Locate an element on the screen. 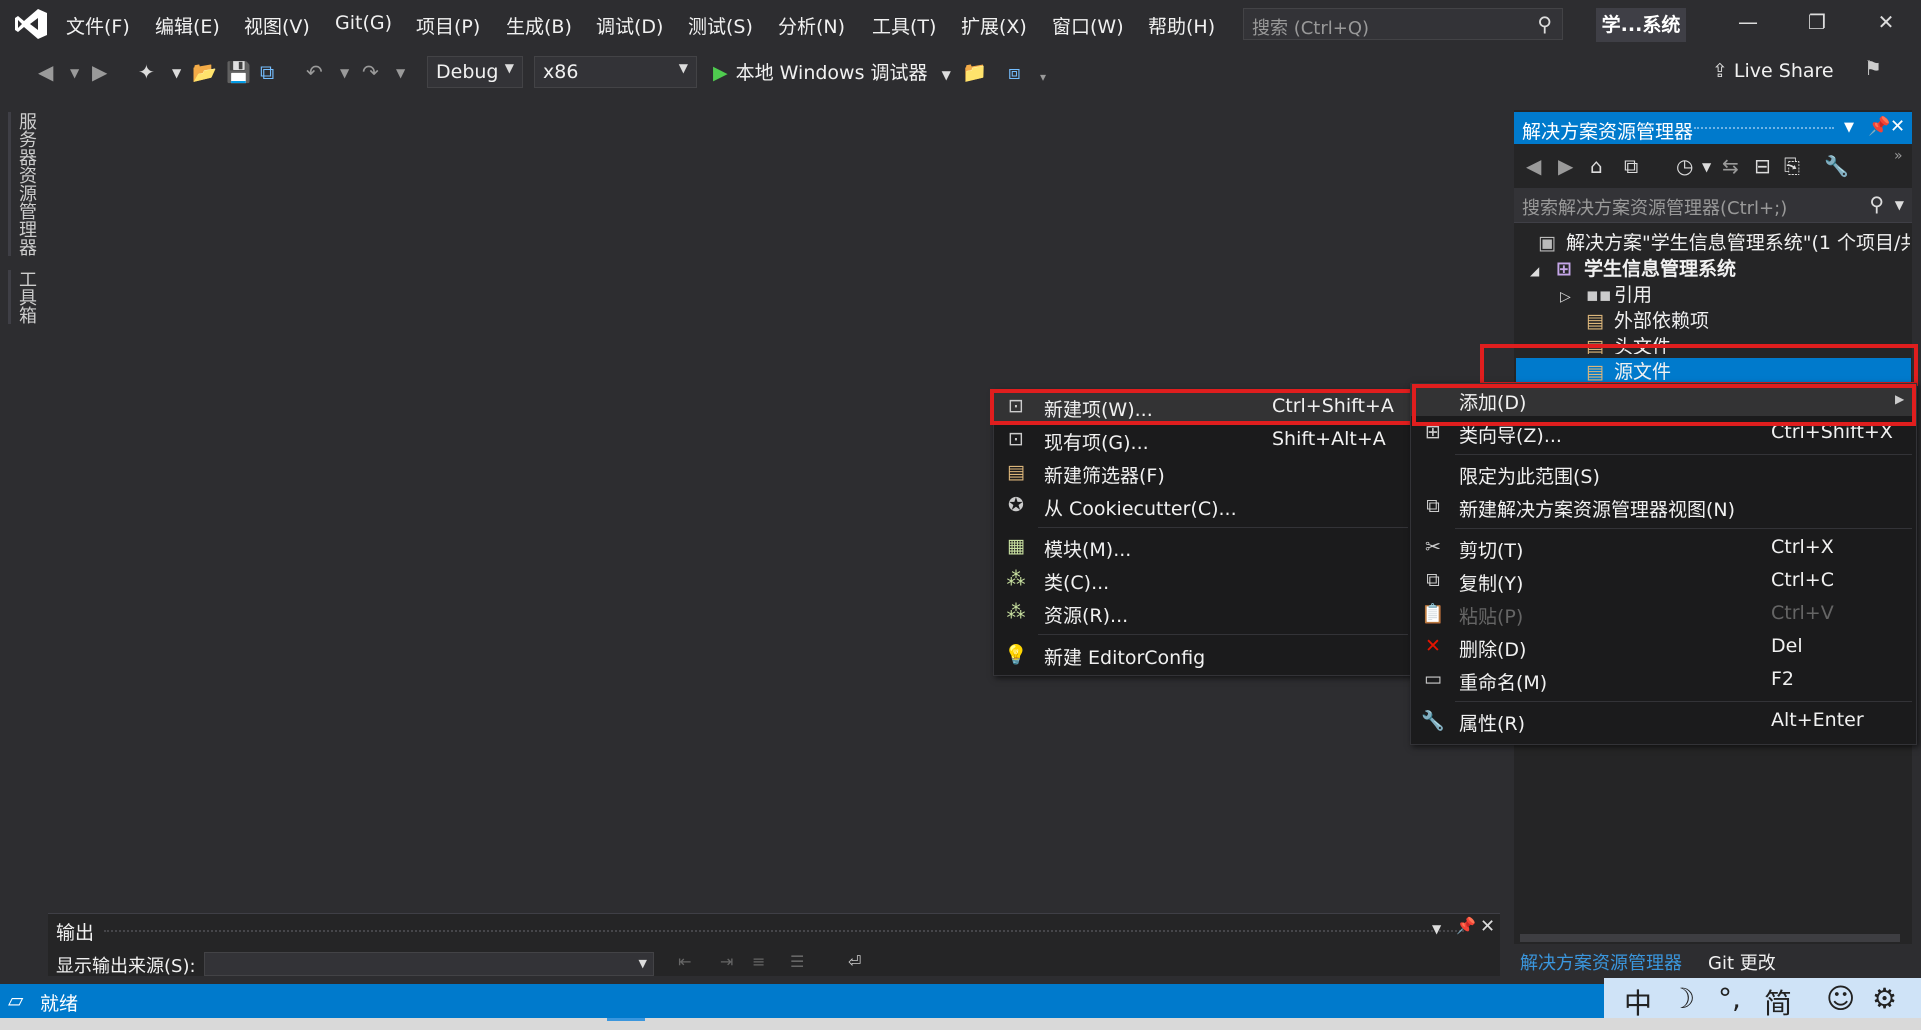 The image size is (1921, 1030). menu-view: 视图(V) is located at coordinates (277, 25).